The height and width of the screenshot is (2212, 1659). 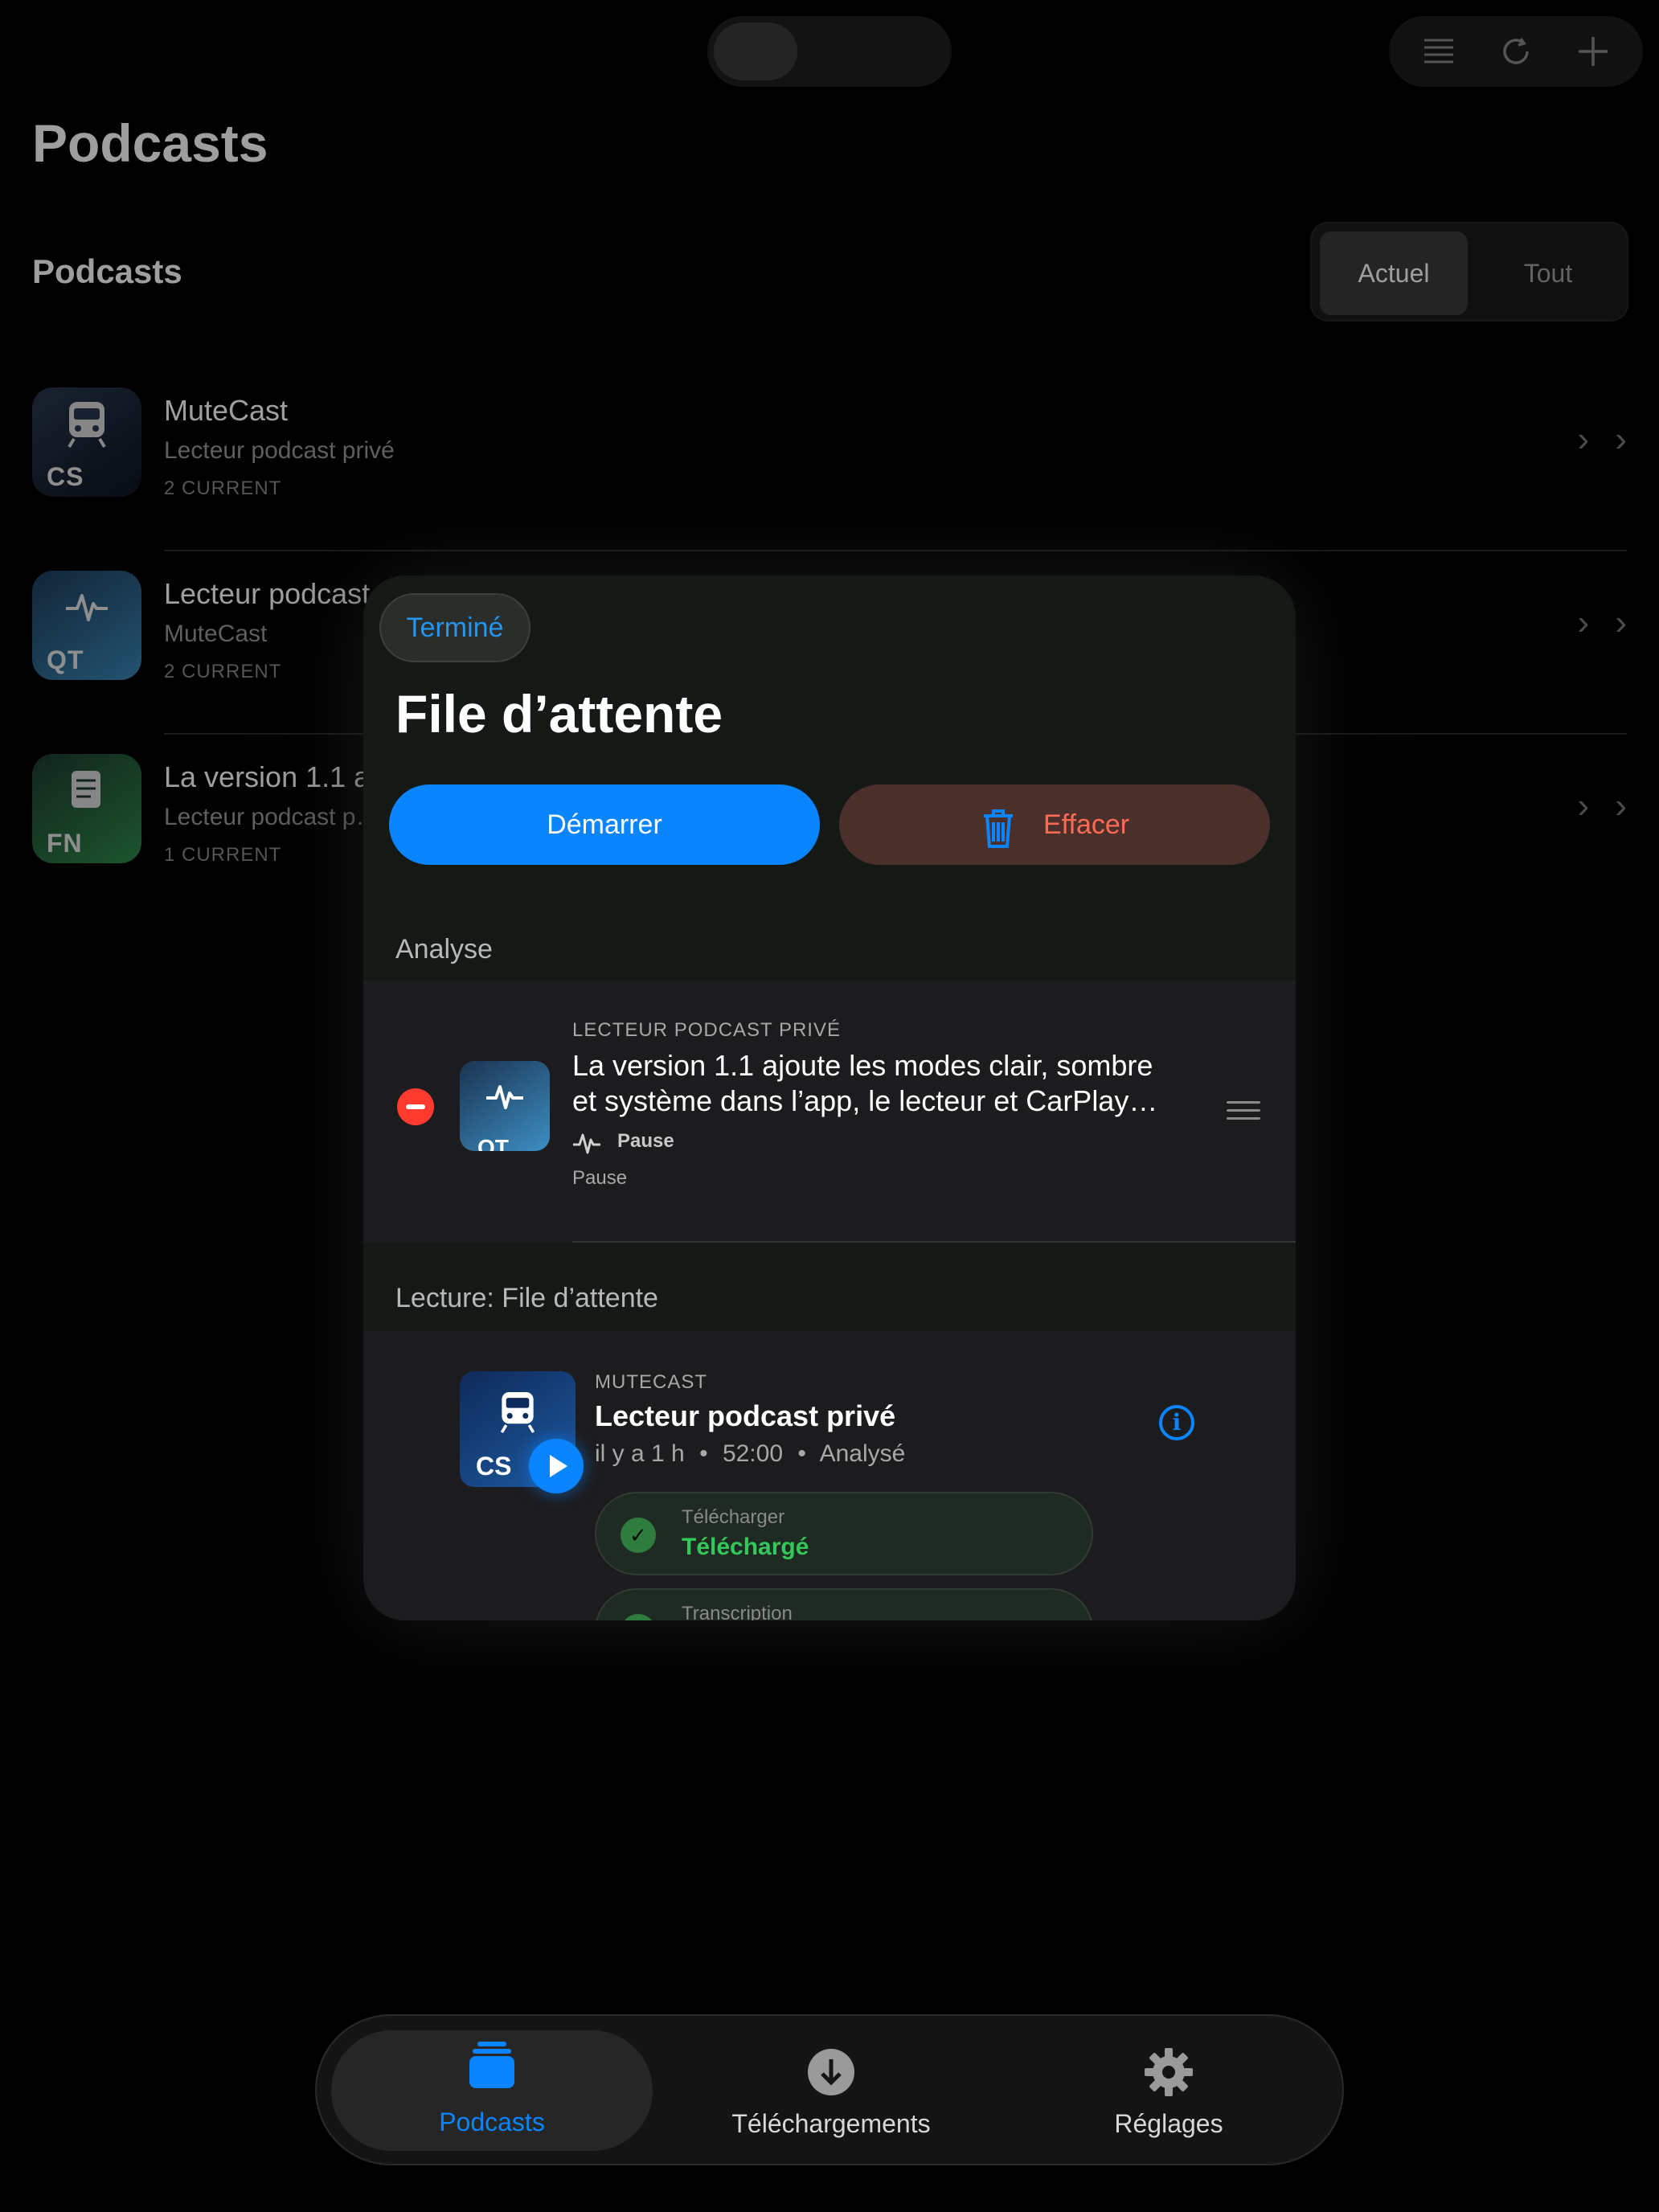 What do you see at coordinates (279, 450) in the screenshot?
I see `podcast-subtitle: Lecteur podcast privé` at bounding box center [279, 450].